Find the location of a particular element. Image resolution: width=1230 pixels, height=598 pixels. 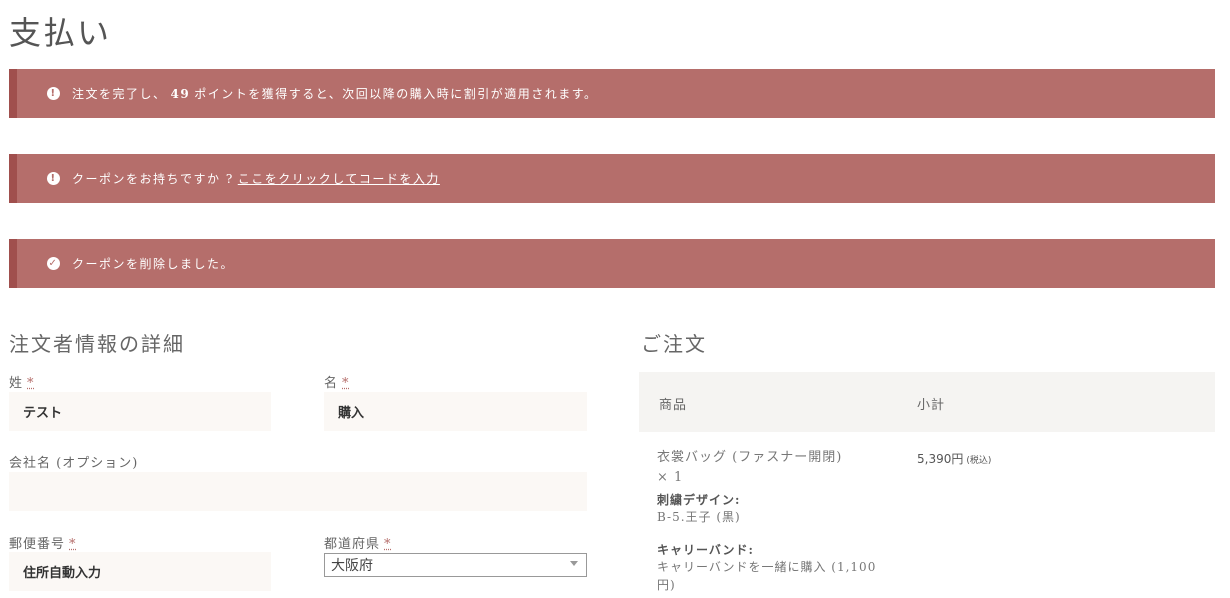

item-meta-embroidery-value: B-5.王子 (黒) is located at coordinates (699, 517).